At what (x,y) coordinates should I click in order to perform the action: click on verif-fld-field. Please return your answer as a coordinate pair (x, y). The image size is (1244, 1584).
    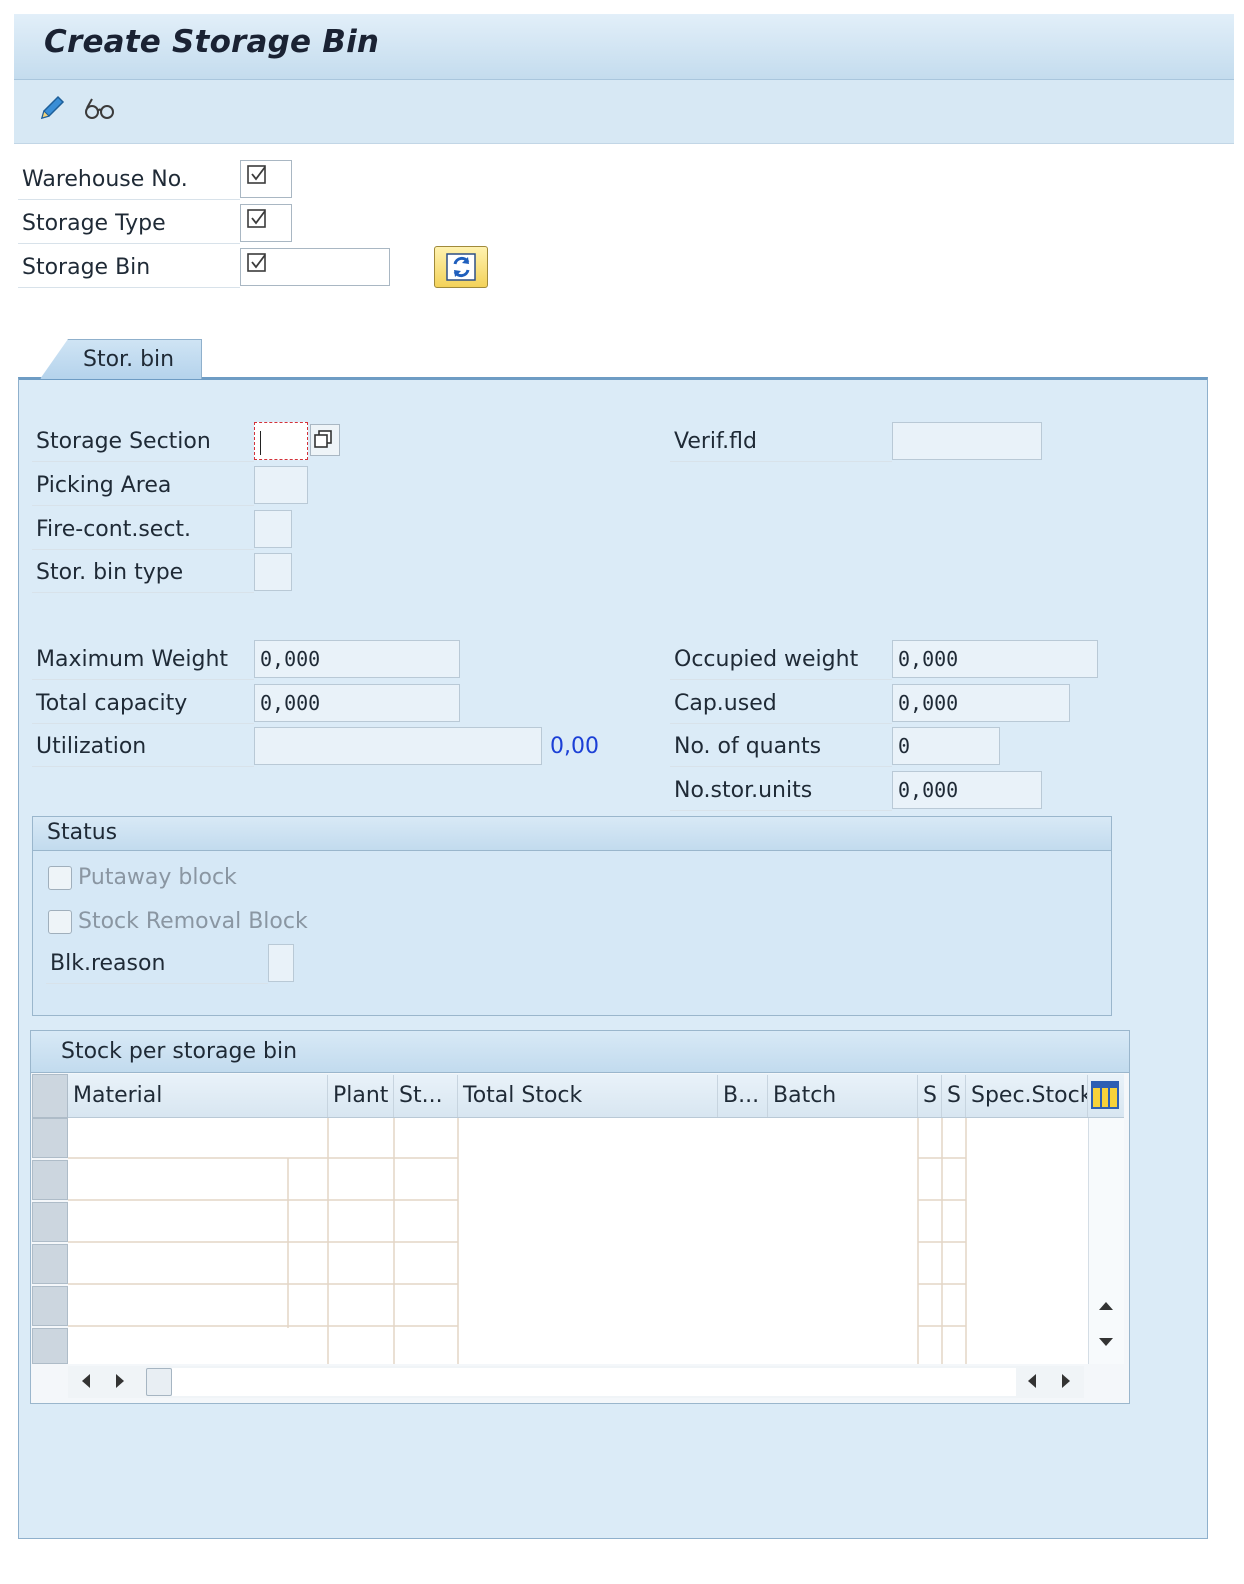
    Looking at the image, I should click on (967, 441).